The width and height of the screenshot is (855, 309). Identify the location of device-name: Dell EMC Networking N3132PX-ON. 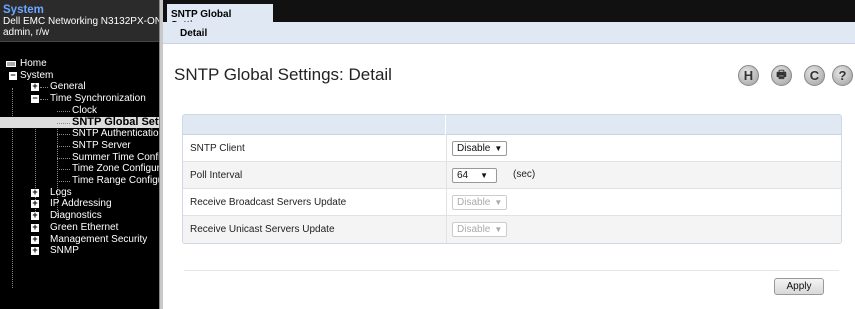
(81, 21).